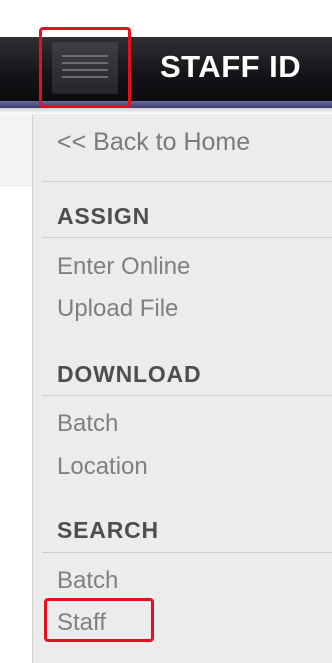 This screenshot has height=663, width=332. I want to click on staff-item-highlight, so click(99, 620).